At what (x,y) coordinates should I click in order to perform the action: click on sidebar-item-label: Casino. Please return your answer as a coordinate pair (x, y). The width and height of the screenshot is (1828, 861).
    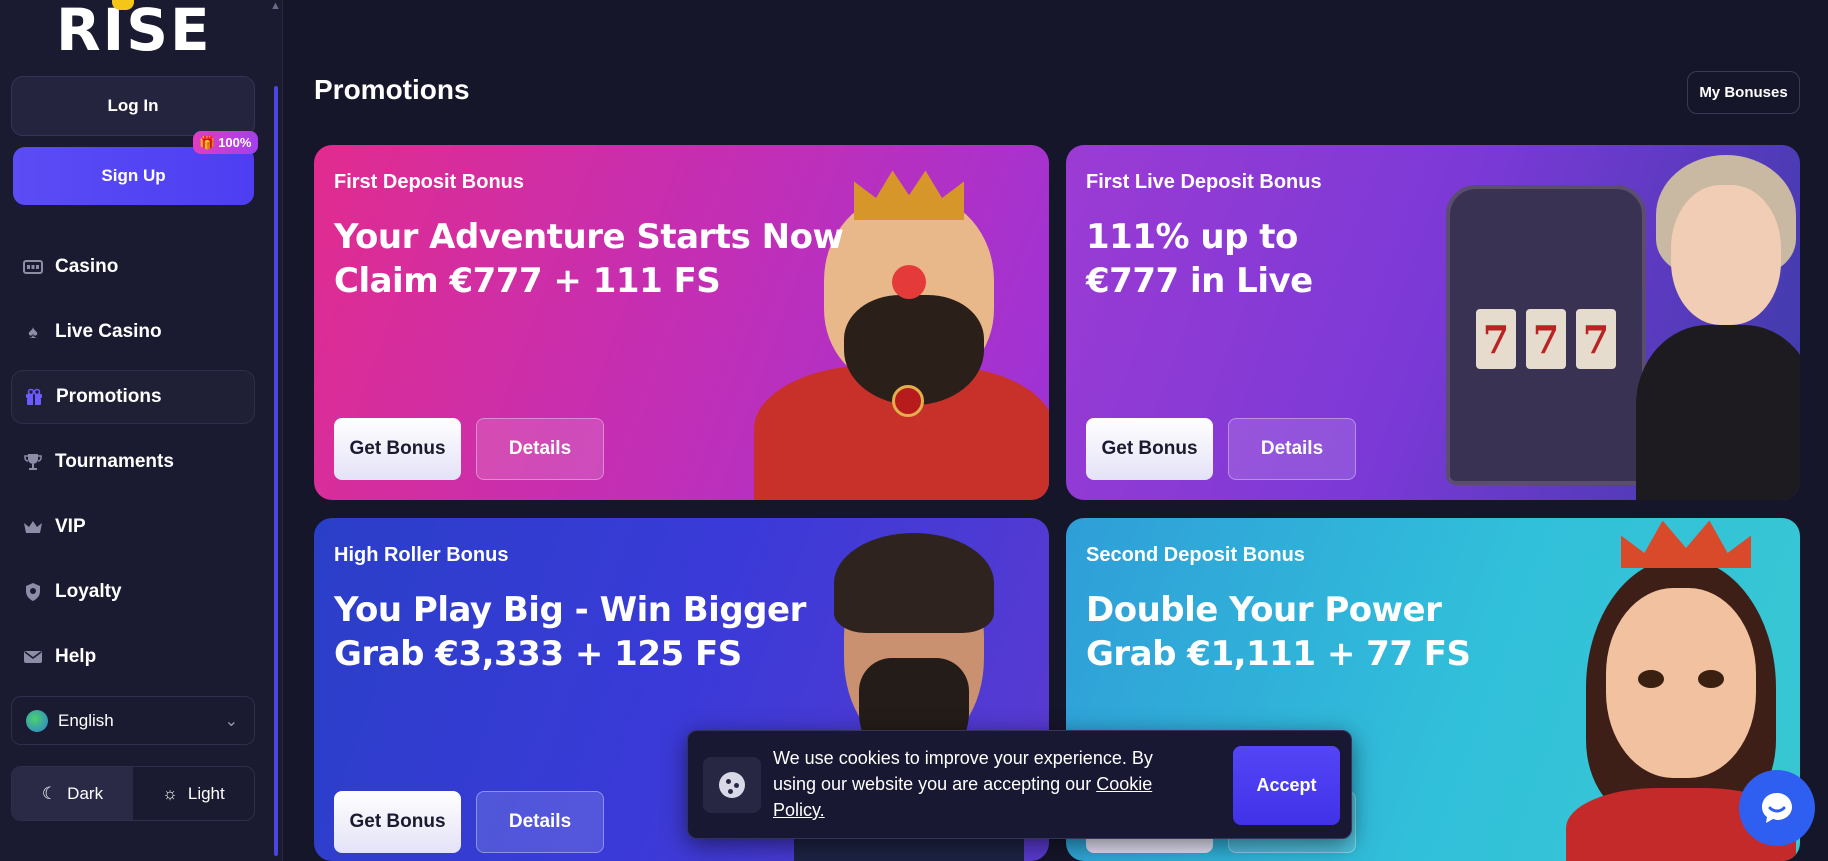
    Looking at the image, I should click on (87, 266).